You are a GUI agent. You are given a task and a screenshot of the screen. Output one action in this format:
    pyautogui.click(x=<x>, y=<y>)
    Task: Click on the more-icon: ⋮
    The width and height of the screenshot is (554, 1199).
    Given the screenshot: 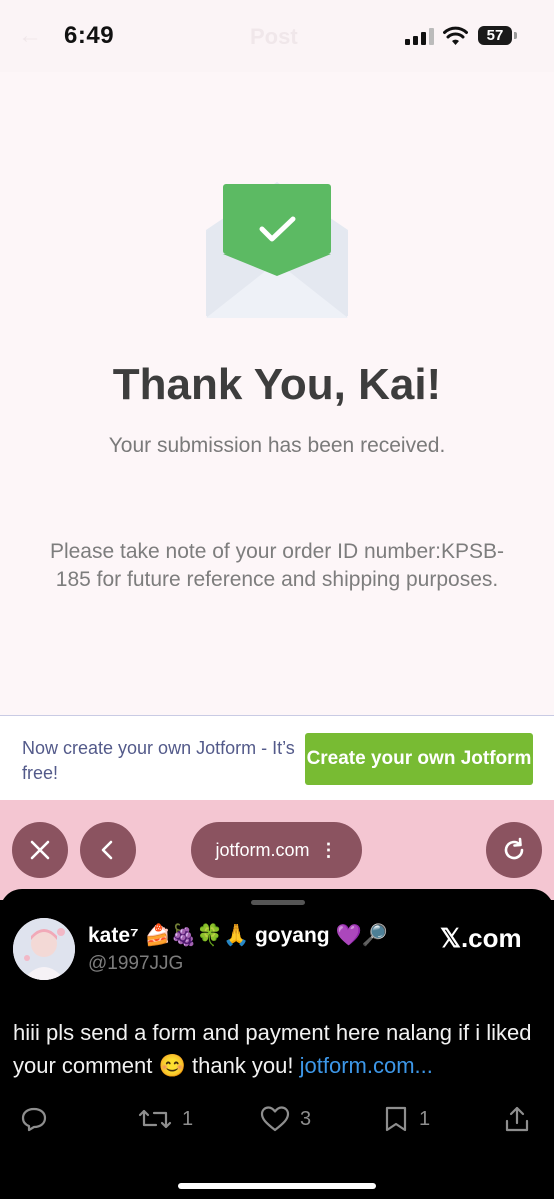 What is the action you would take?
    pyautogui.click(x=329, y=850)
    